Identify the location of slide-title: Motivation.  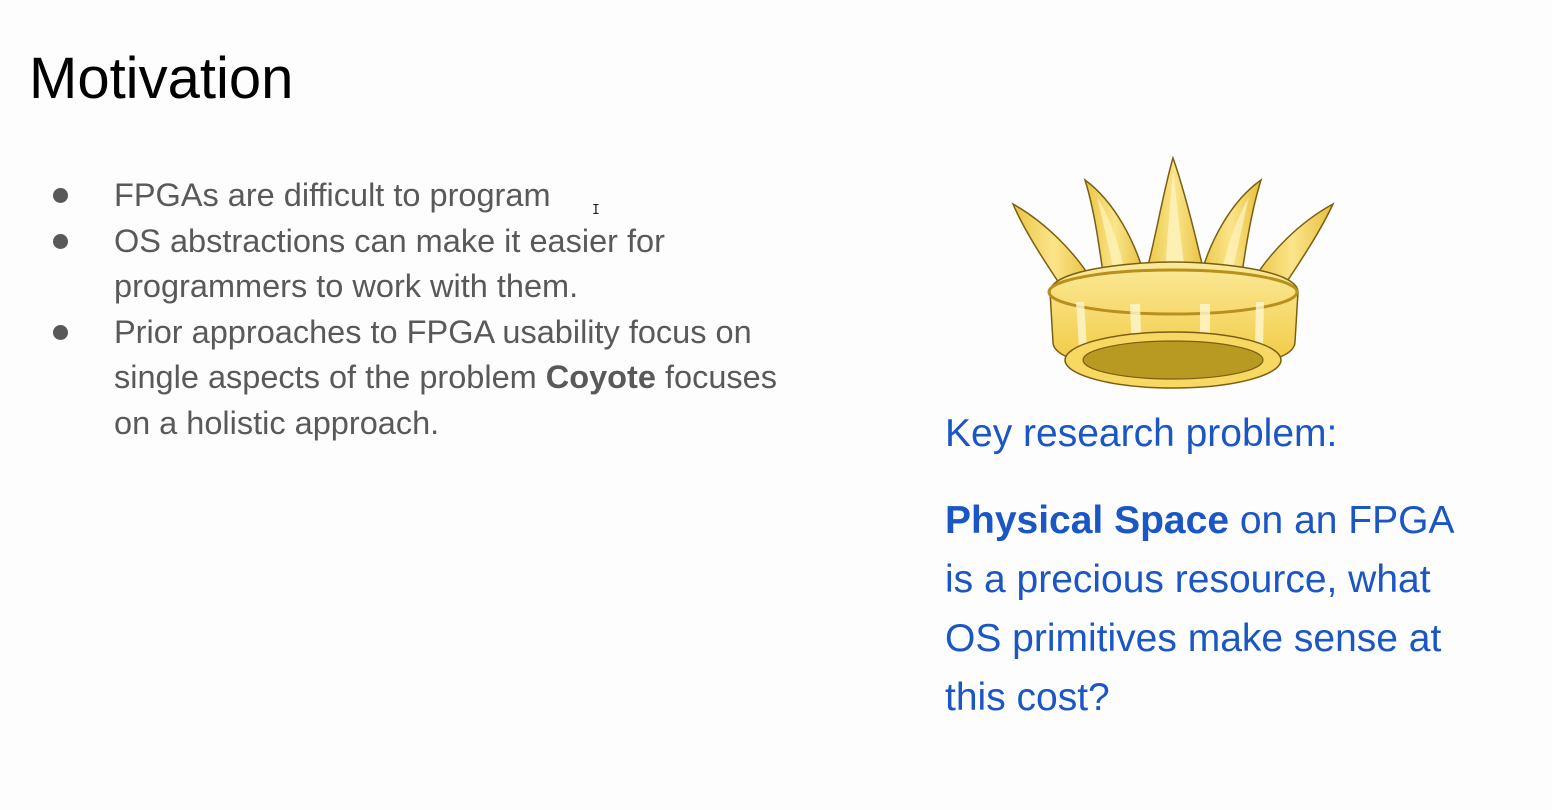
(161, 78).